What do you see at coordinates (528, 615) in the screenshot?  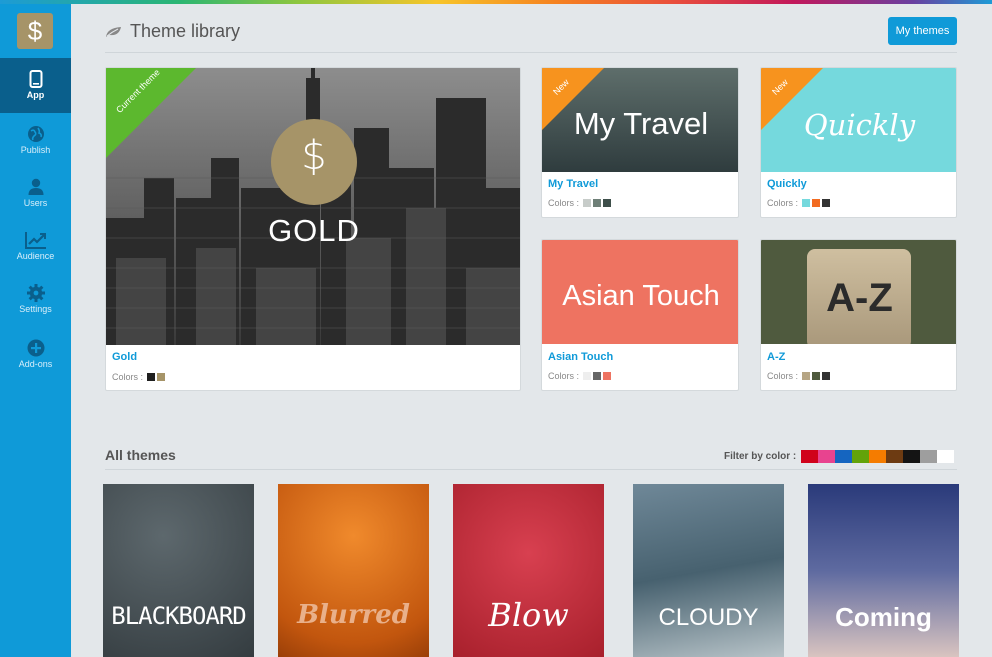 I see `theme-tile-label: Blow` at bounding box center [528, 615].